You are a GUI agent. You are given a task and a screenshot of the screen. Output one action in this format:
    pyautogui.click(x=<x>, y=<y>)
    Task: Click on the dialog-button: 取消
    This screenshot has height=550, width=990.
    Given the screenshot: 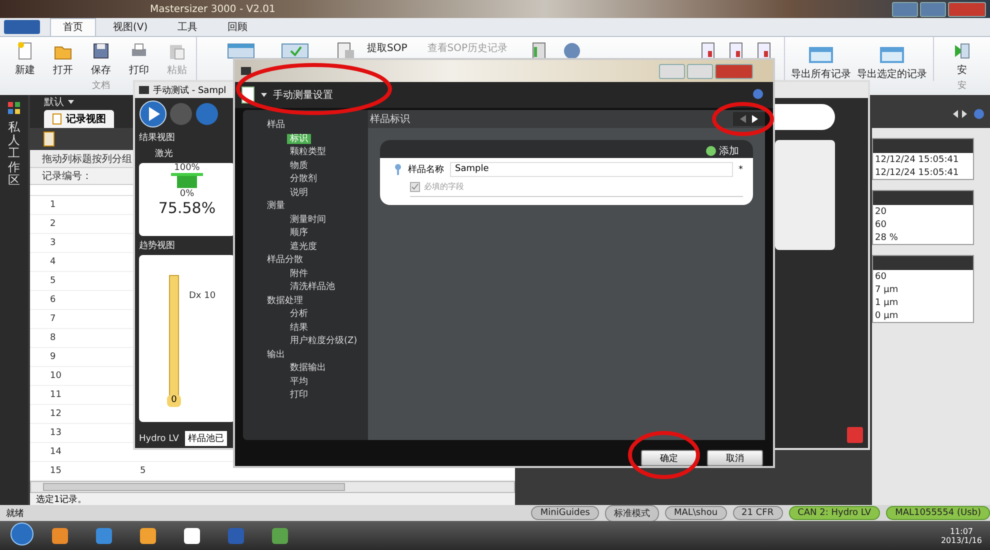 What is the action you would take?
    pyautogui.click(x=735, y=458)
    